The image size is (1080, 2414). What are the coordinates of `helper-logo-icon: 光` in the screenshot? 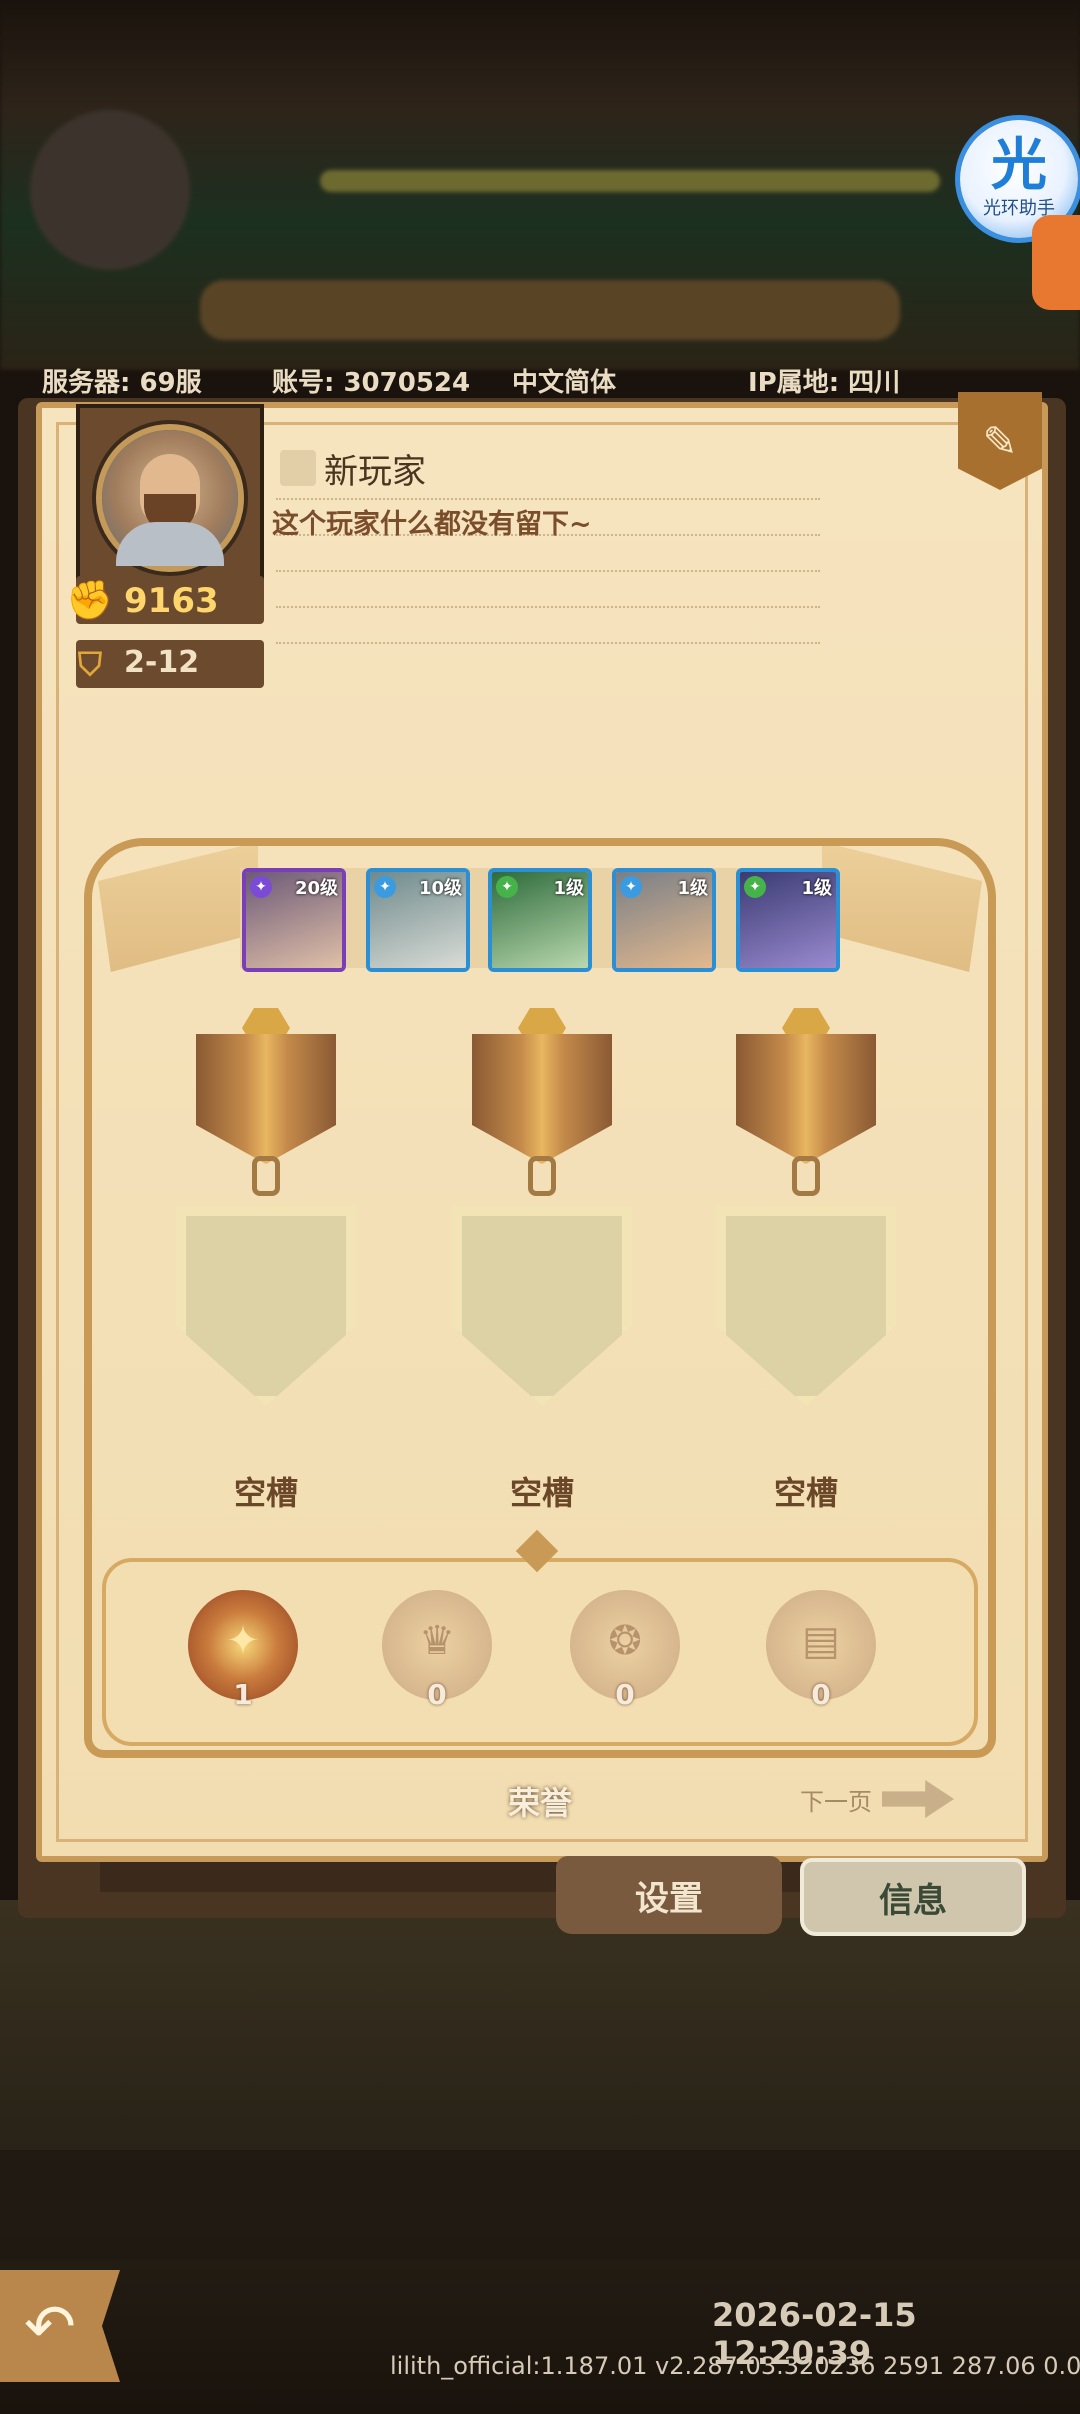 It's located at (1019, 165).